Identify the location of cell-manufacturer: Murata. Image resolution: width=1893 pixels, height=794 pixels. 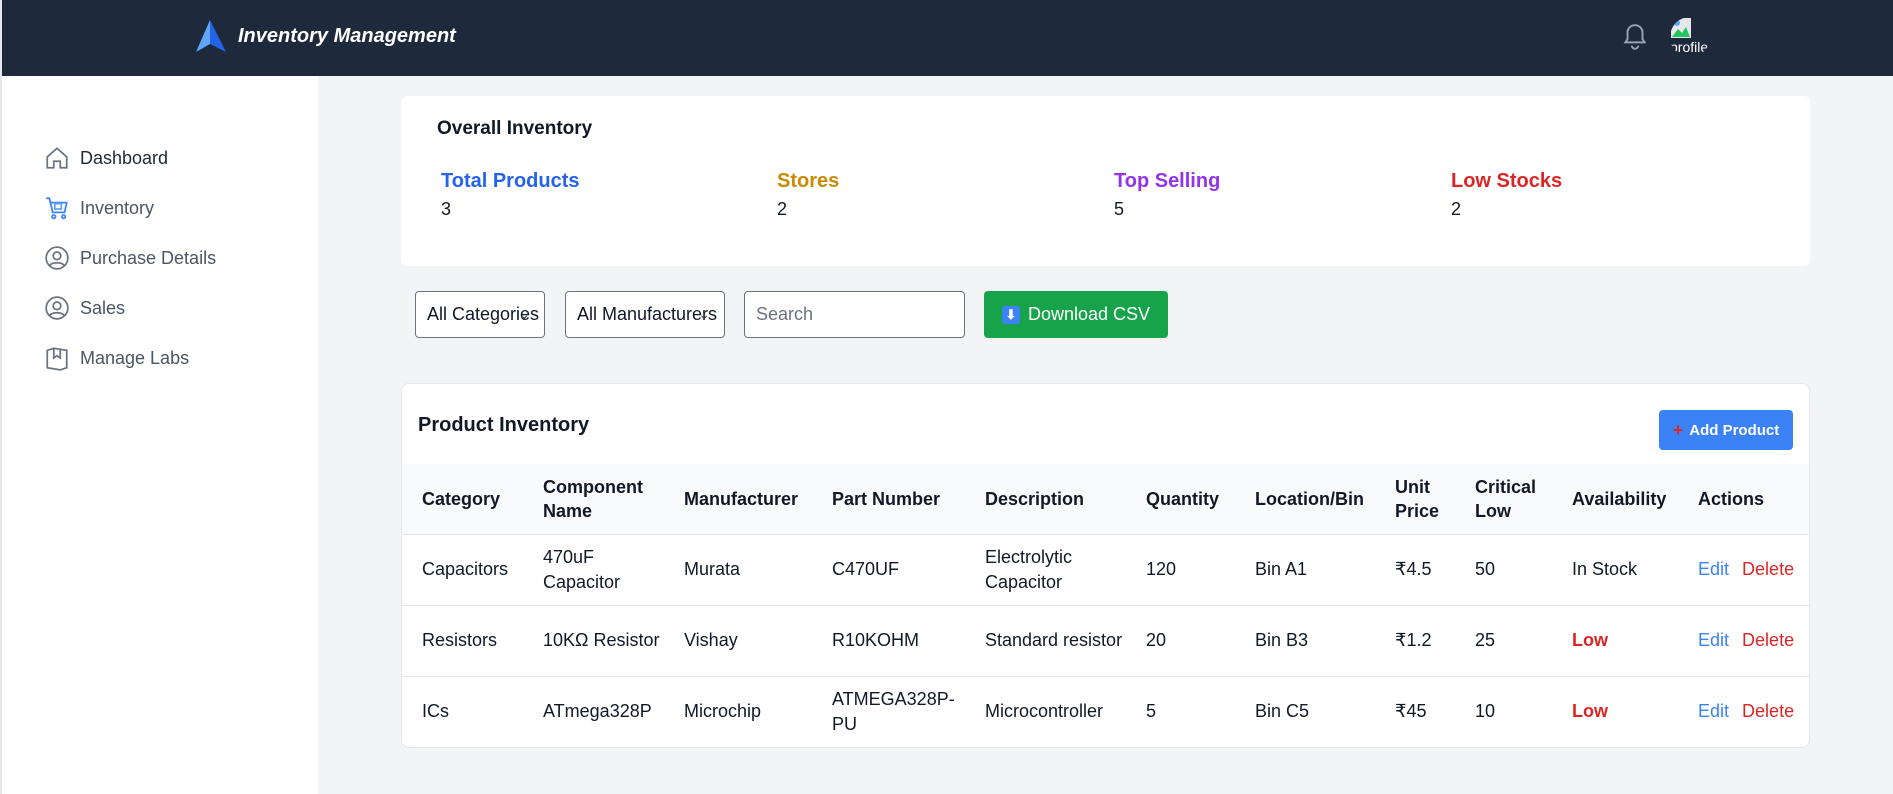
(712, 569).